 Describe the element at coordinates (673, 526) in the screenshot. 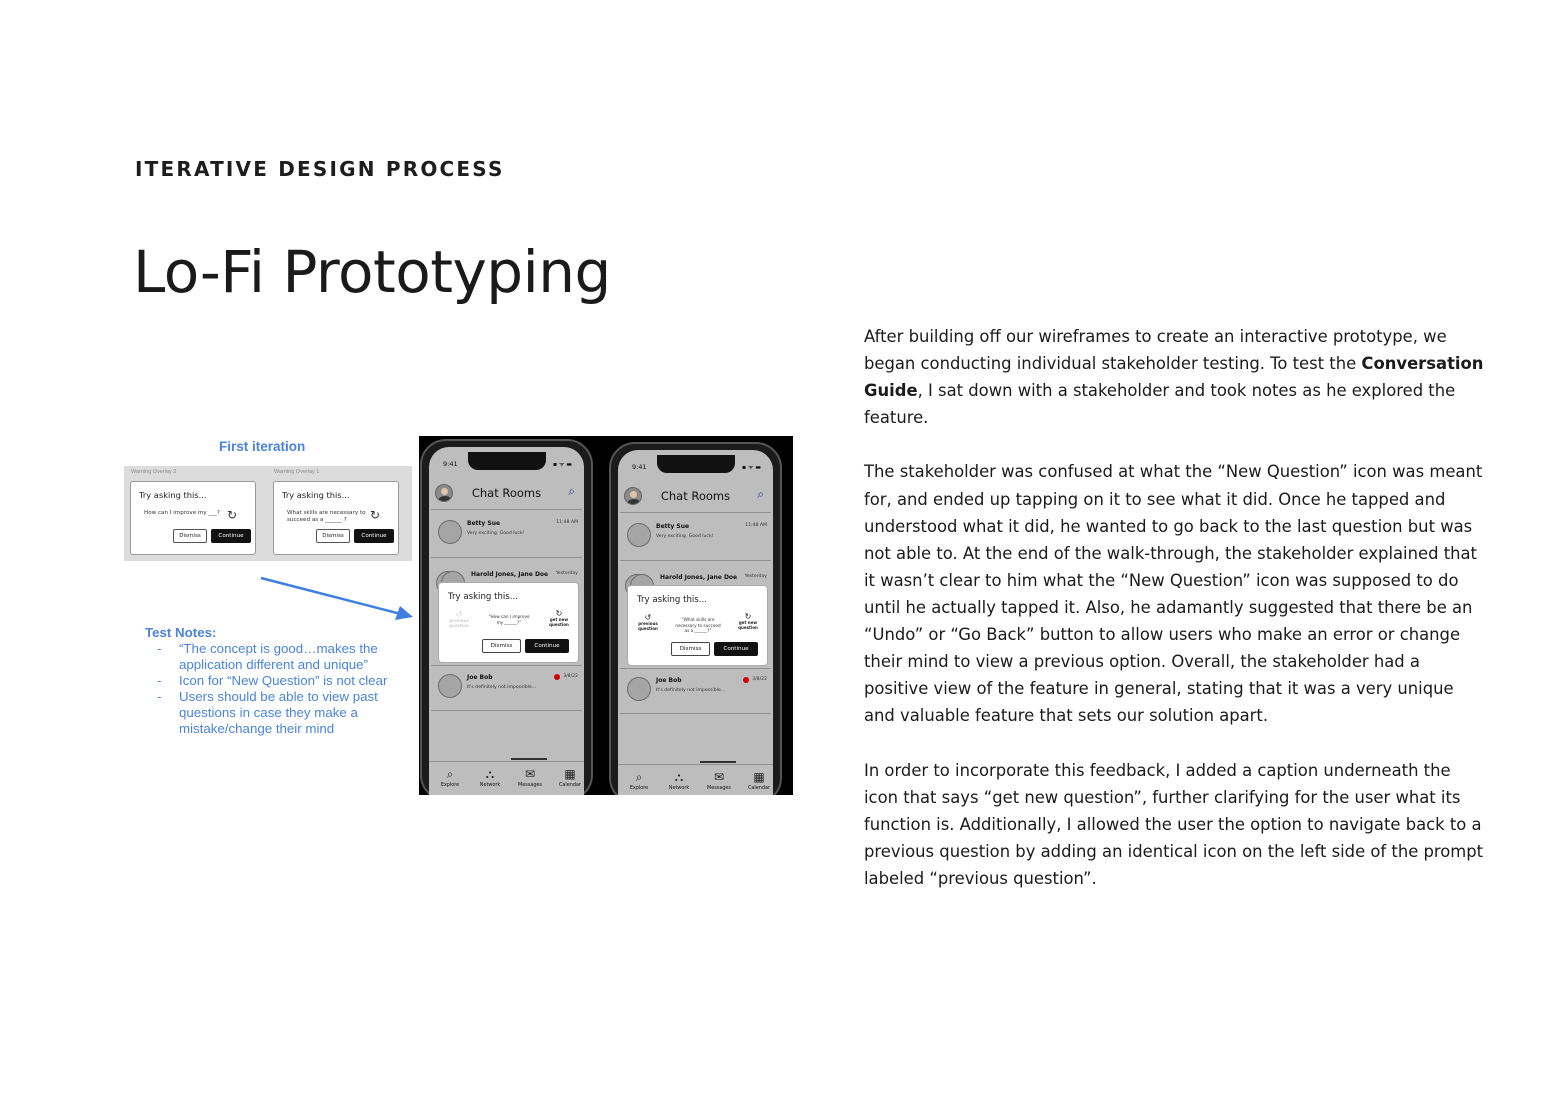

I see `chat-name: Betty Sue` at that location.